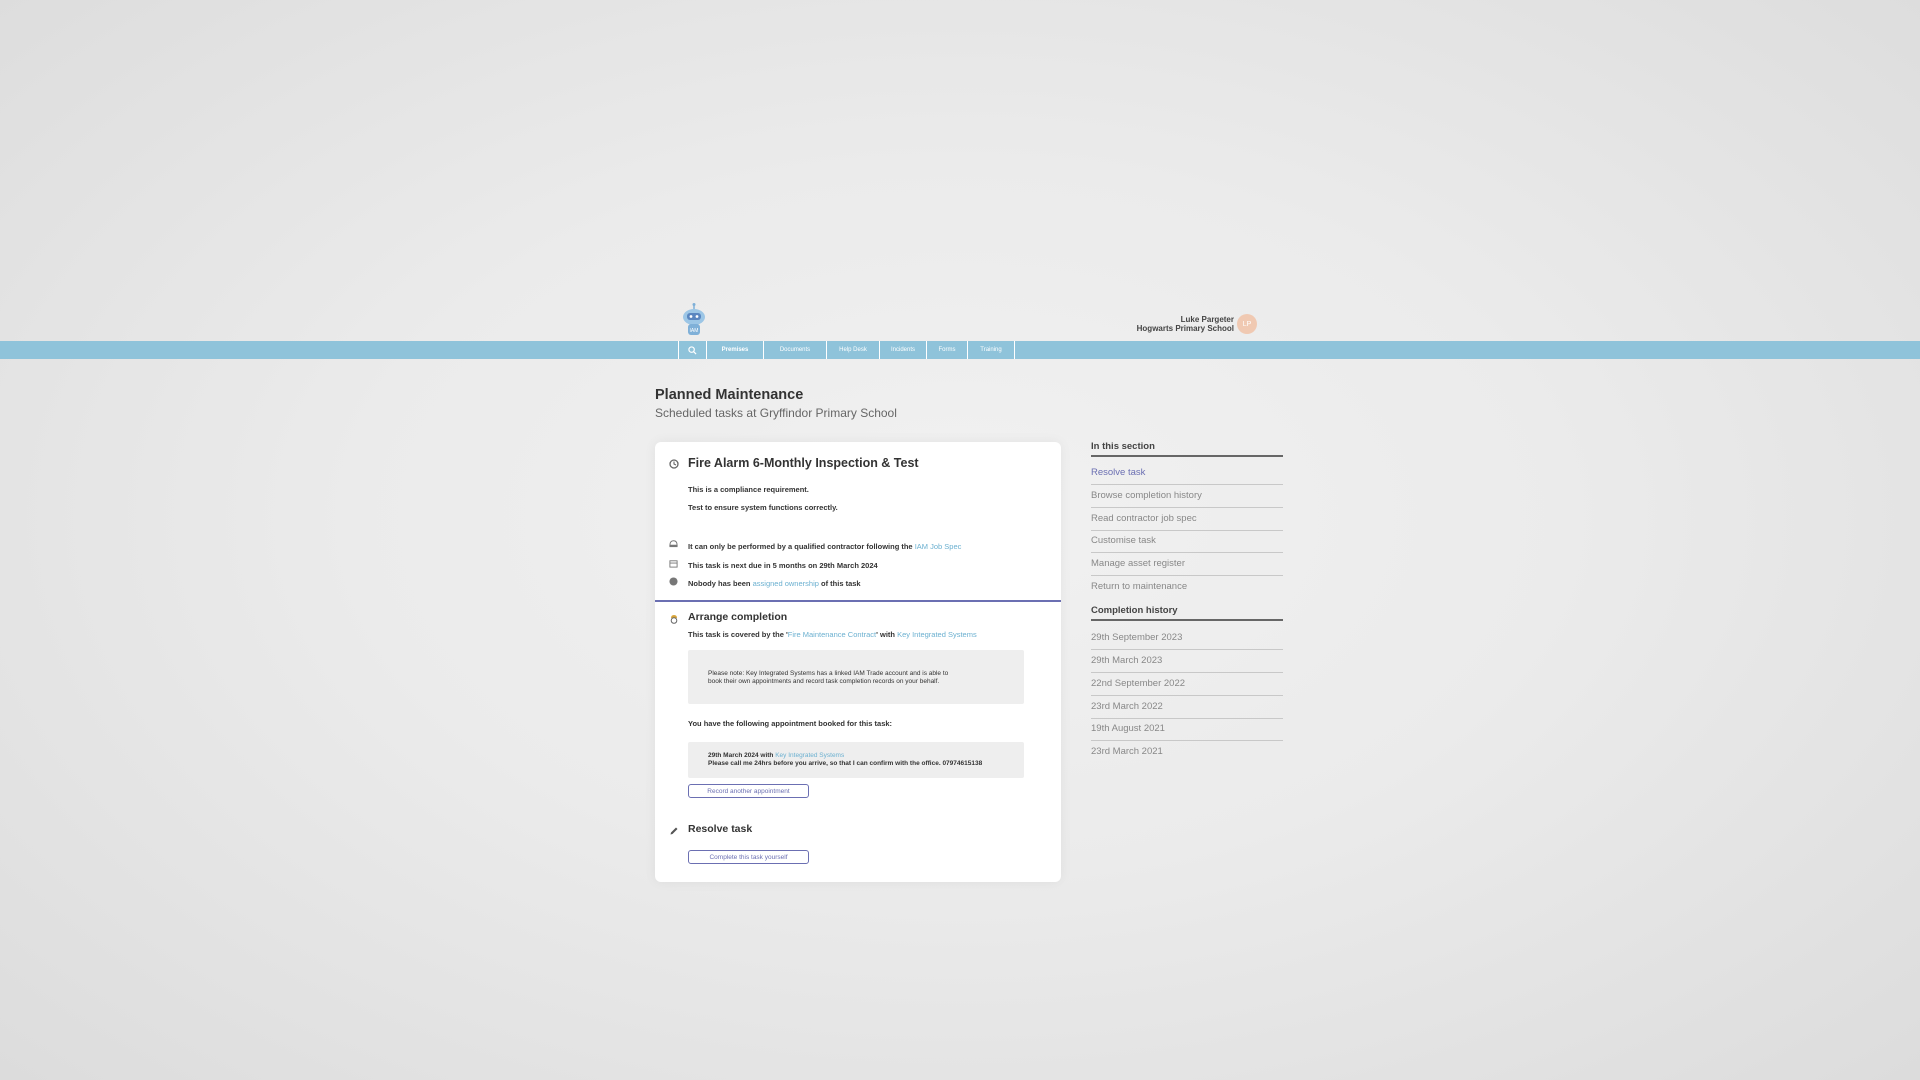 The image size is (1920, 1080). I want to click on history-item: 22nd September 2022, so click(1187, 683).